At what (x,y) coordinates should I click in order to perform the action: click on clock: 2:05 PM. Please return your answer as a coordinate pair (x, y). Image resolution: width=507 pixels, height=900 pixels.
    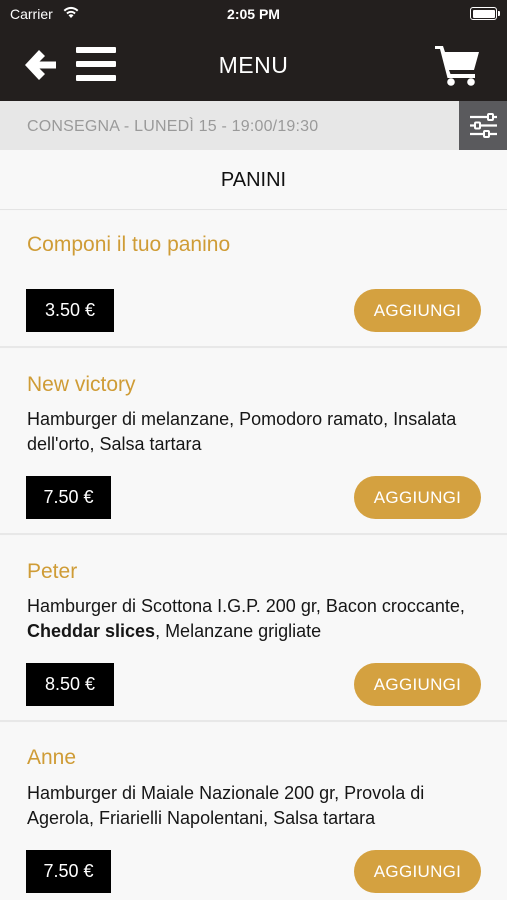
    Looking at the image, I should click on (253, 14).